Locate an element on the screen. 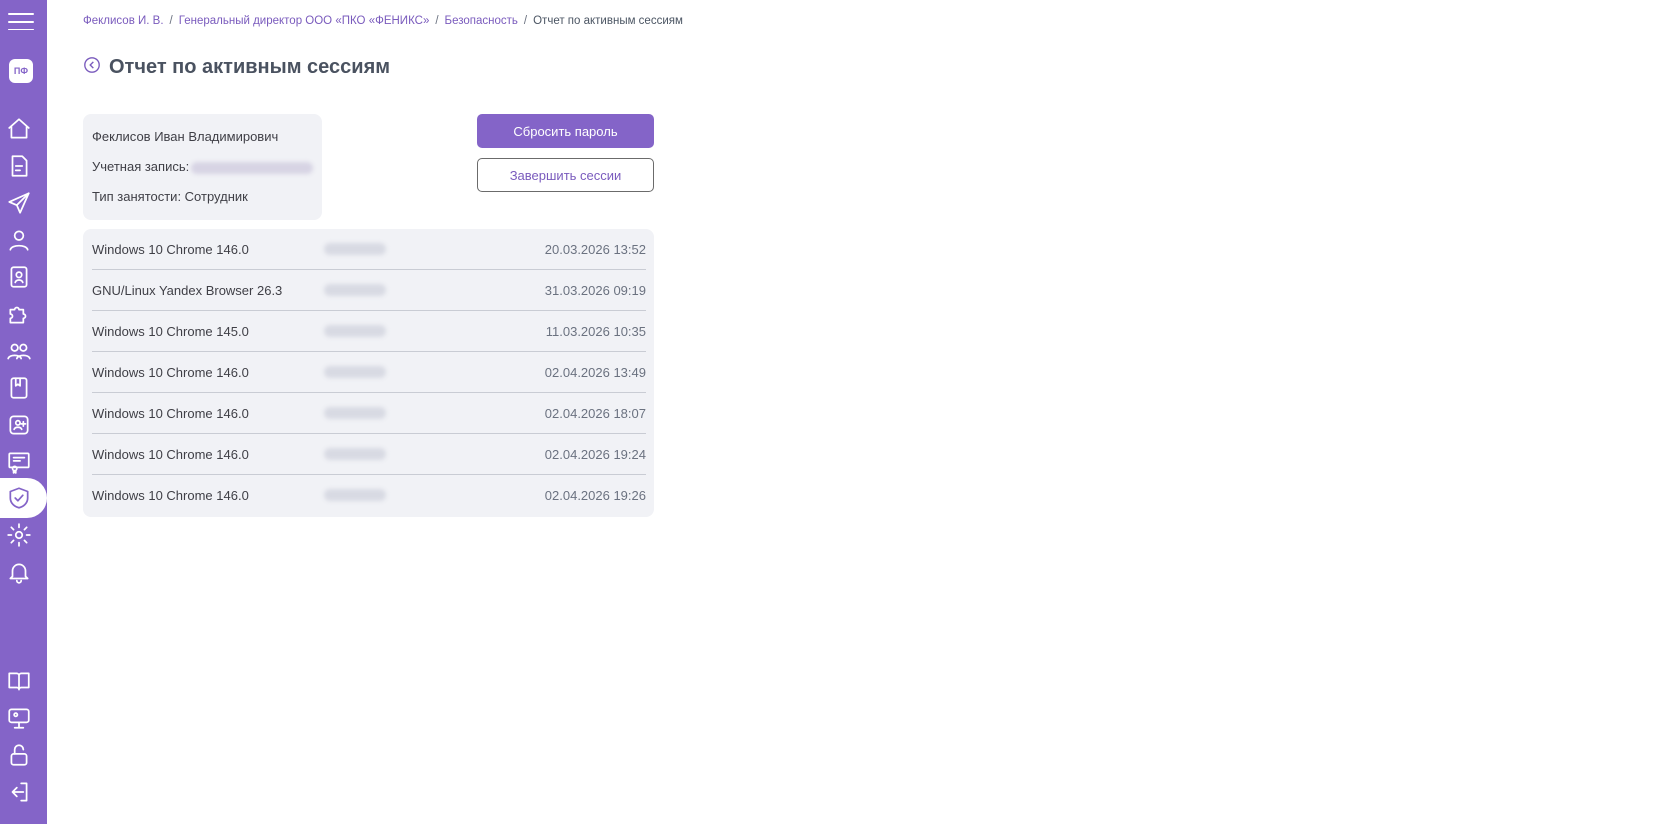  badge-icon is located at coordinates (19, 277).